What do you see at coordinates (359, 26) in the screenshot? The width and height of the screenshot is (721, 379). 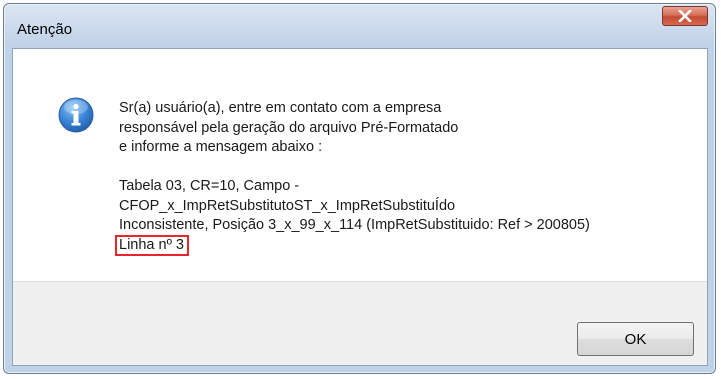 I see `title-bar: Atenção` at bounding box center [359, 26].